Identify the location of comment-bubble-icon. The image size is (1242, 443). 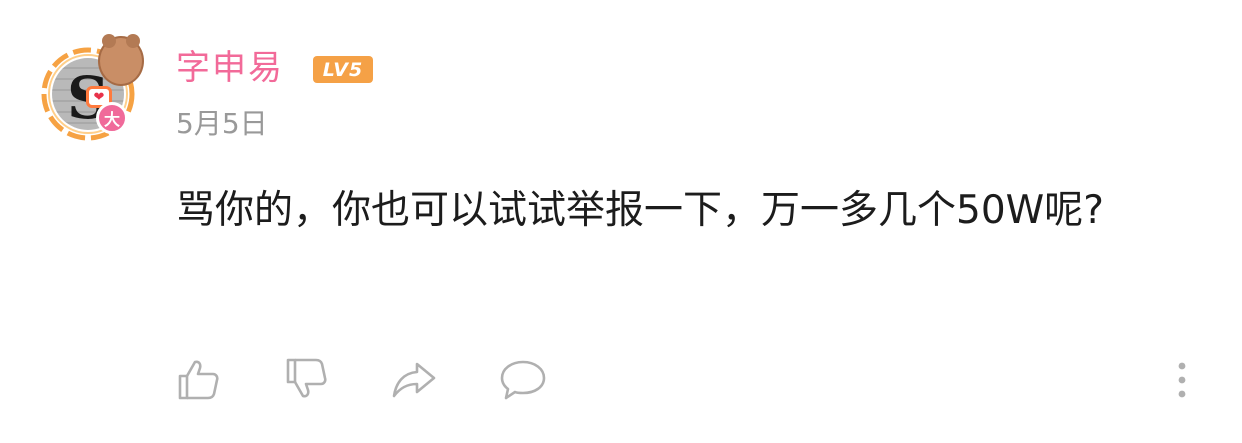
(523, 380).